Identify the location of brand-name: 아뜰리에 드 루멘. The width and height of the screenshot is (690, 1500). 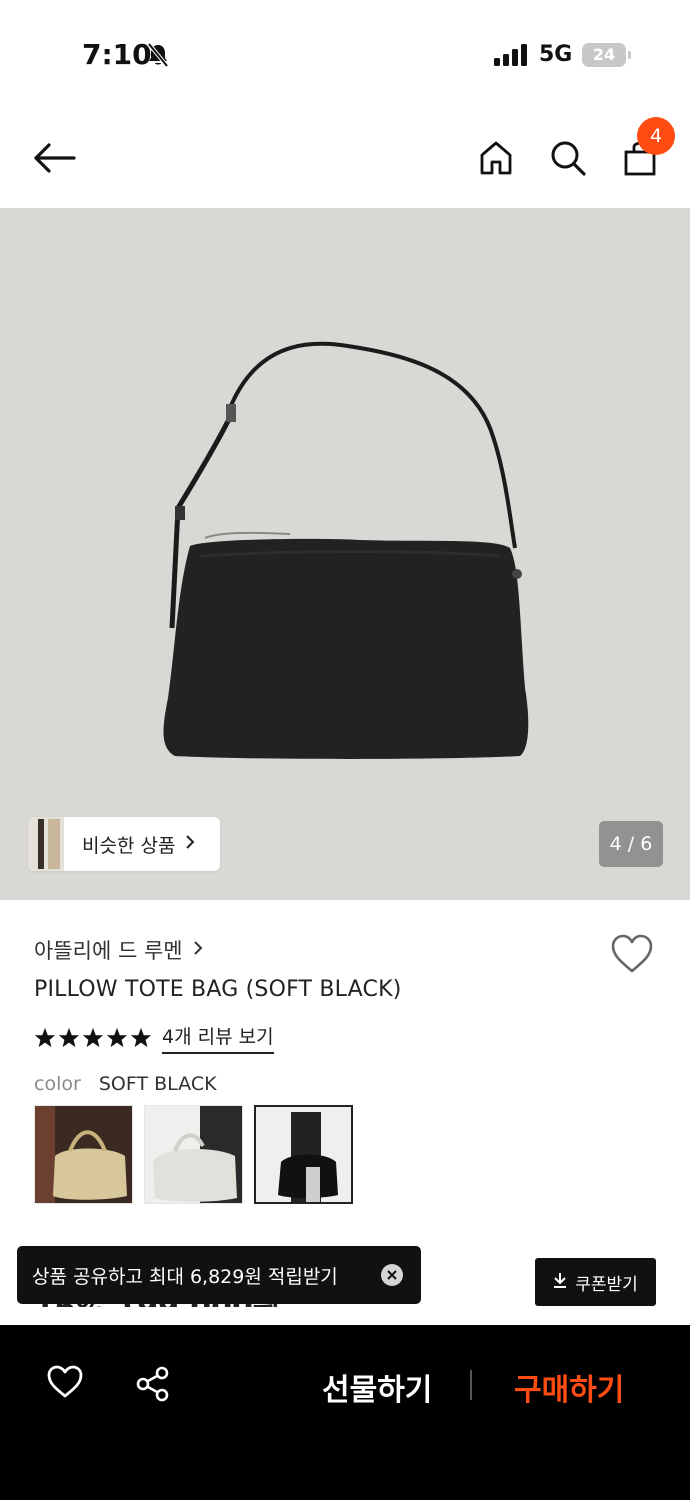
(108, 951).